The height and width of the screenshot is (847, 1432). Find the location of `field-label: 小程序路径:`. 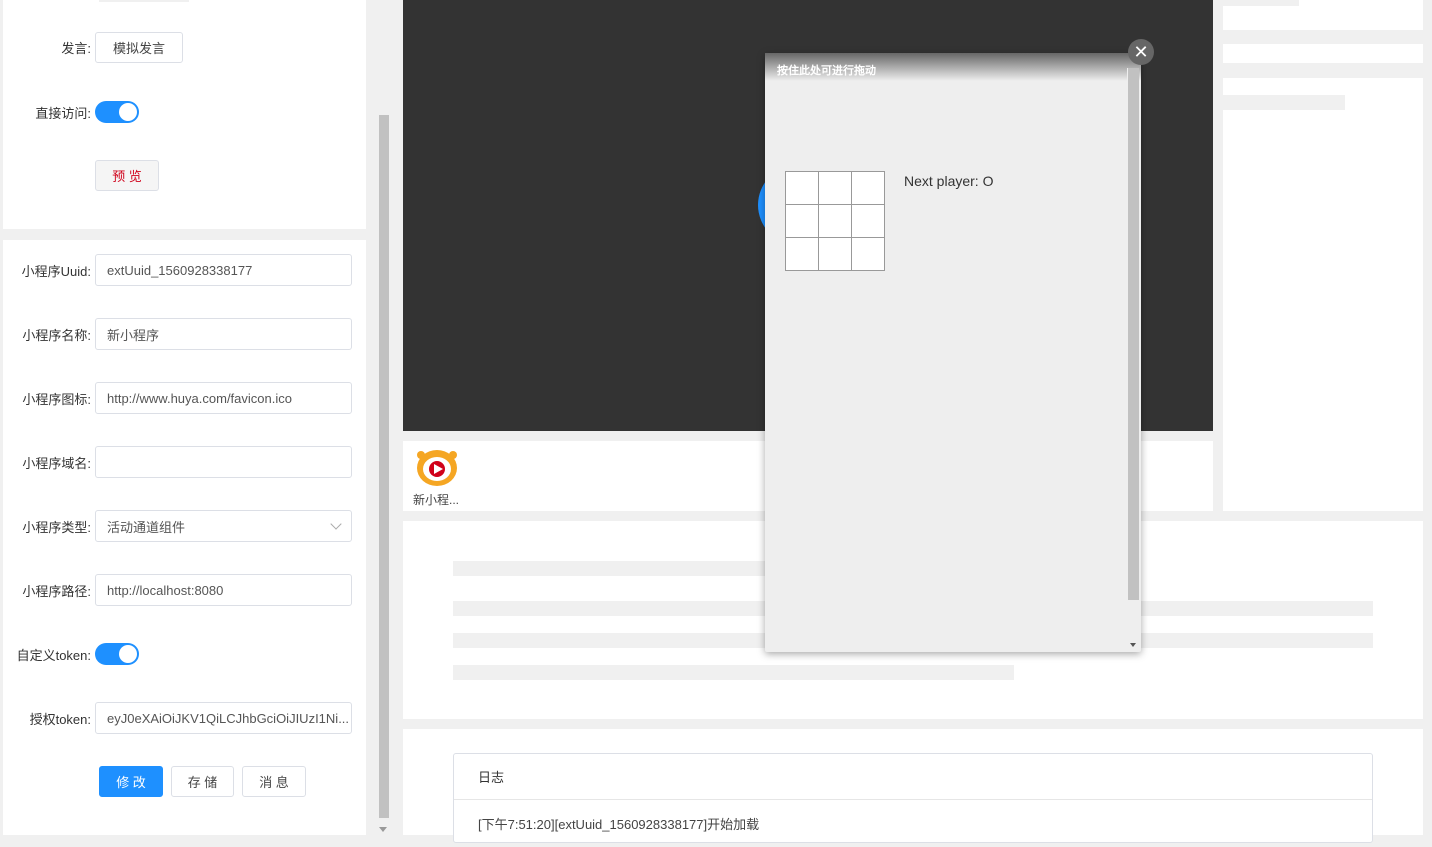

field-label: 小程序路径: is located at coordinates (56, 591).